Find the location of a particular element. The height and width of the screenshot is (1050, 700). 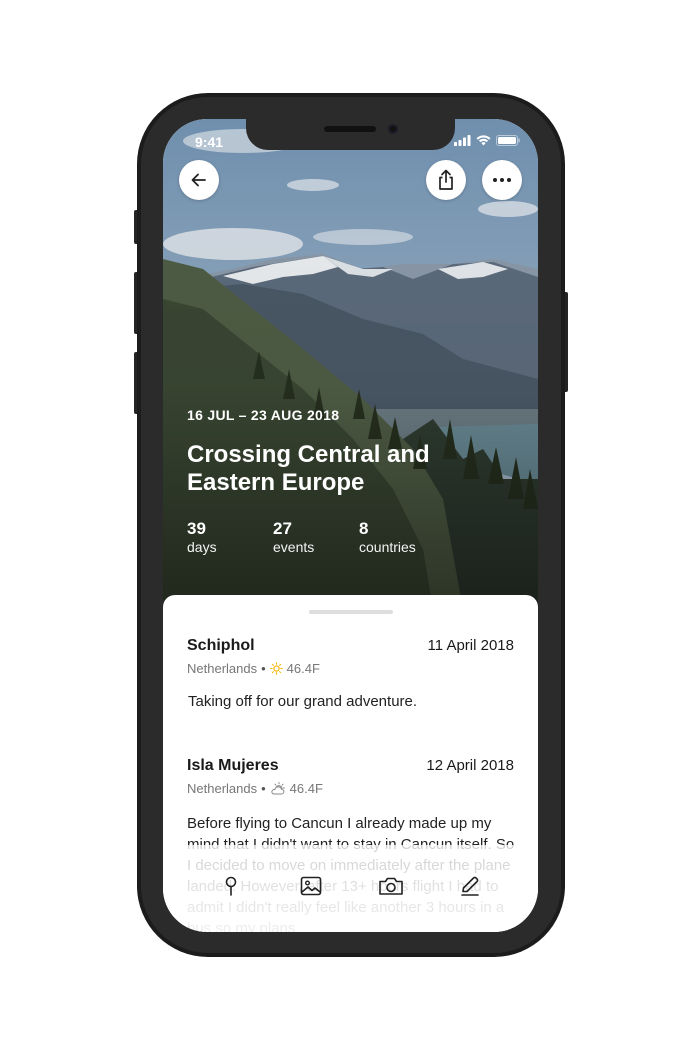

wifi-icon is located at coordinates (483, 140).